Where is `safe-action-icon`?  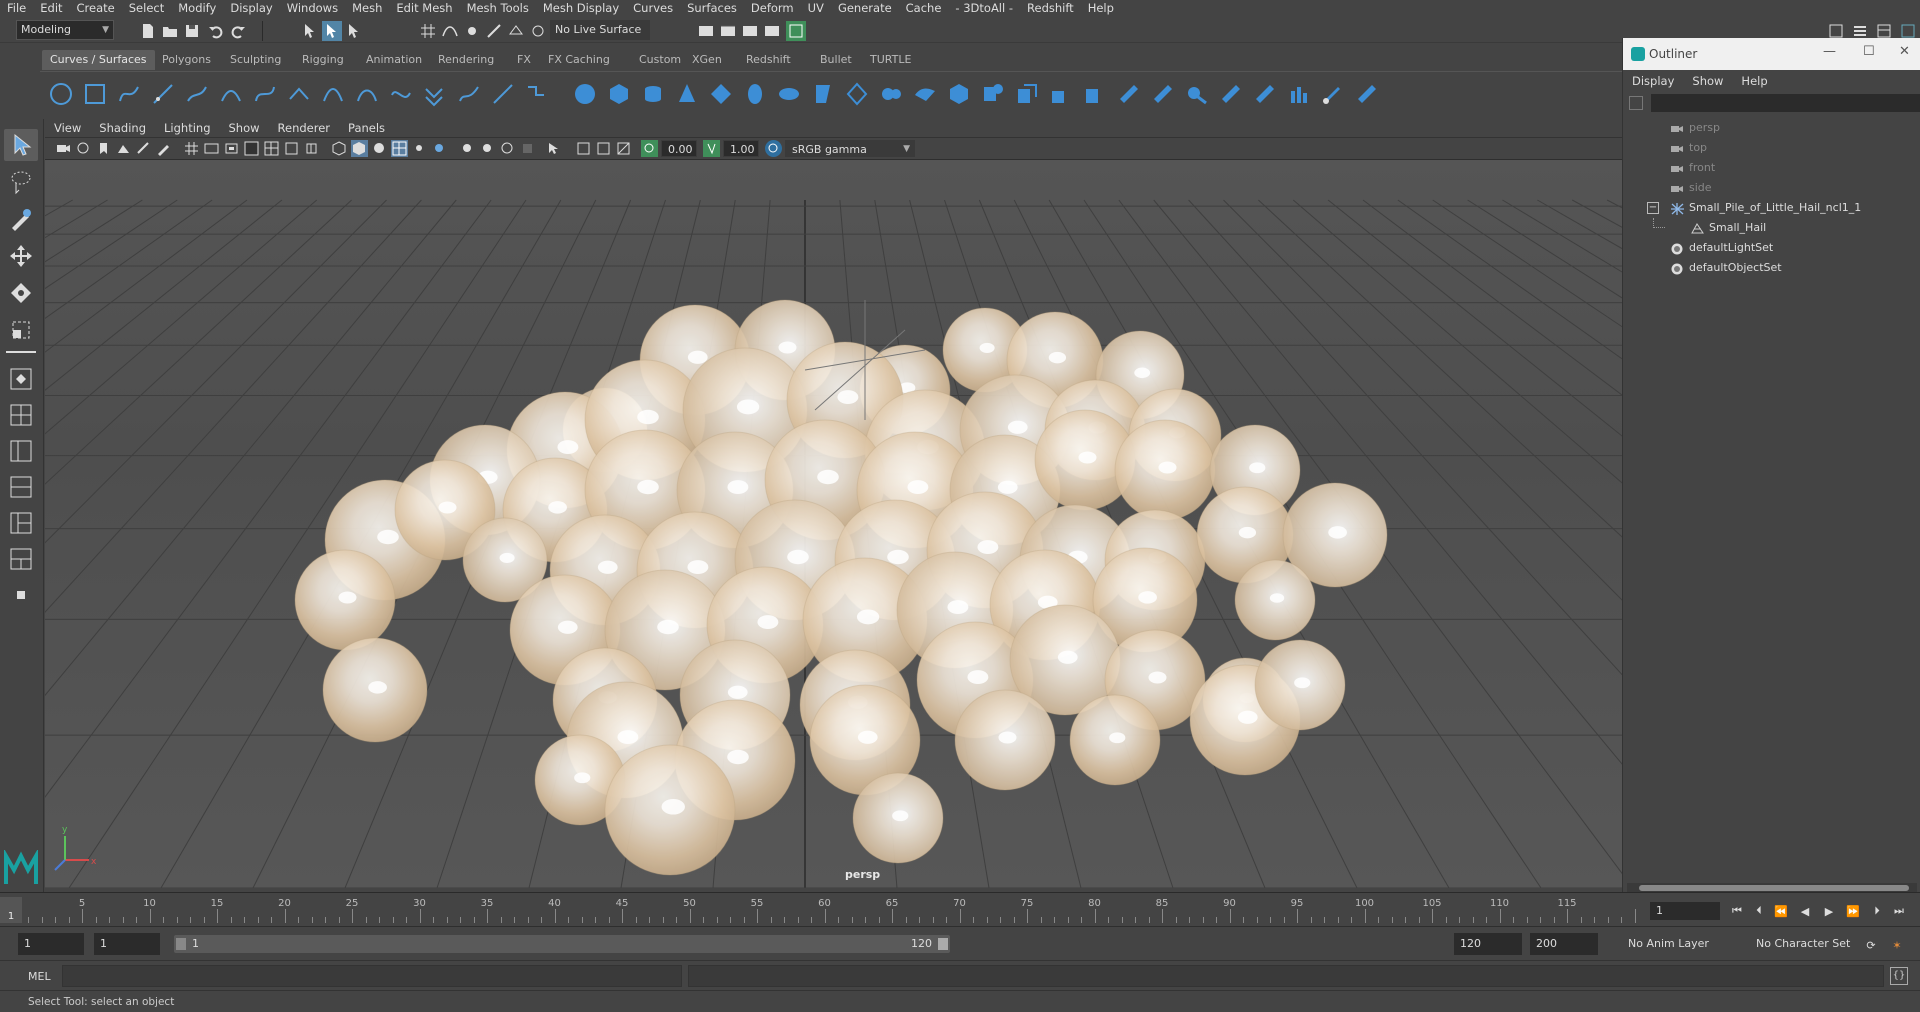
safe-action-icon is located at coordinates (291, 148).